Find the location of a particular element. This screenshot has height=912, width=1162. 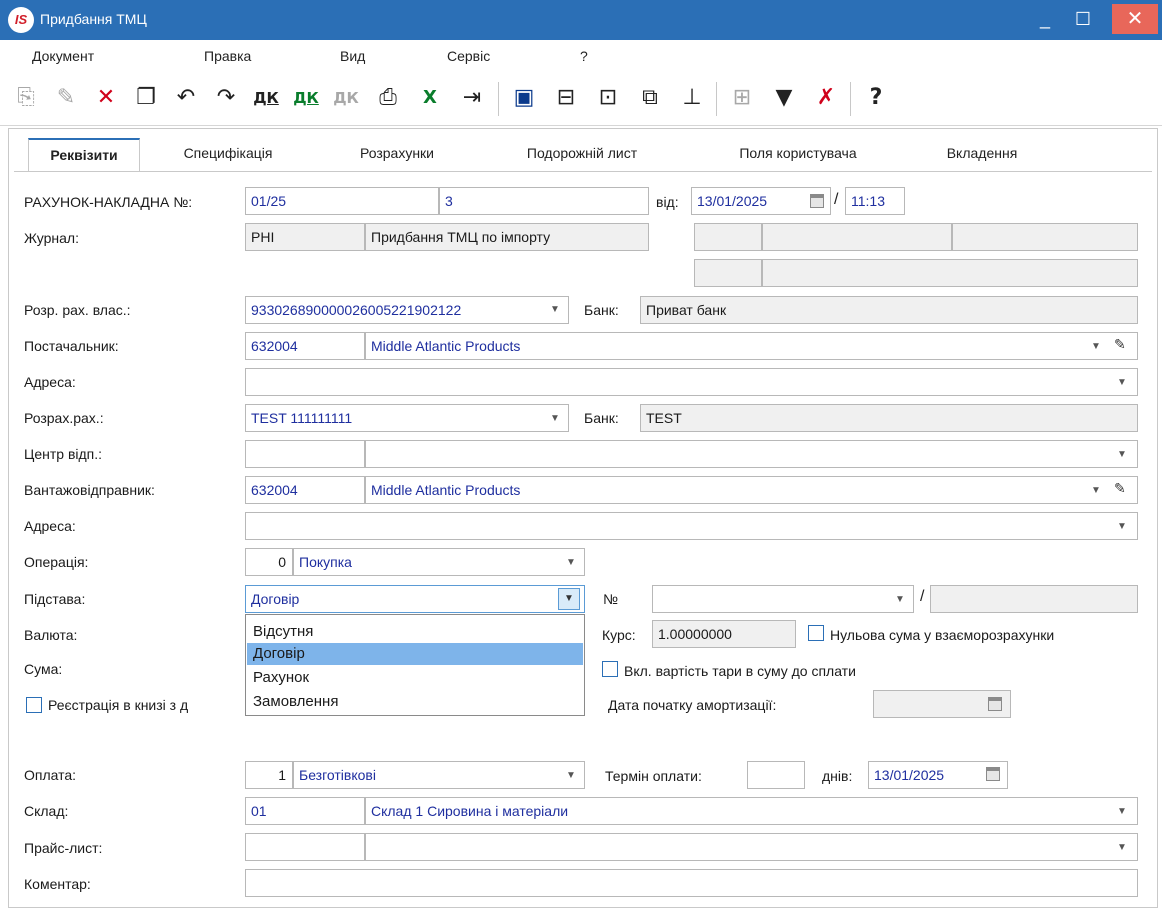

invoice-suffix-field: 3 is located at coordinates (544, 201).